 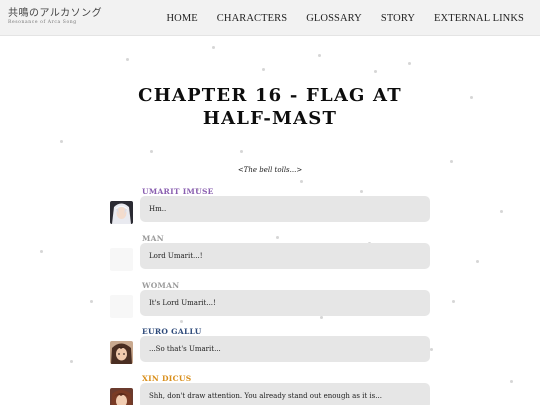 What do you see at coordinates (285, 209) in the screenshot?
I see `dialogue-bubble: Hm..` at bounding box center [285, 209].